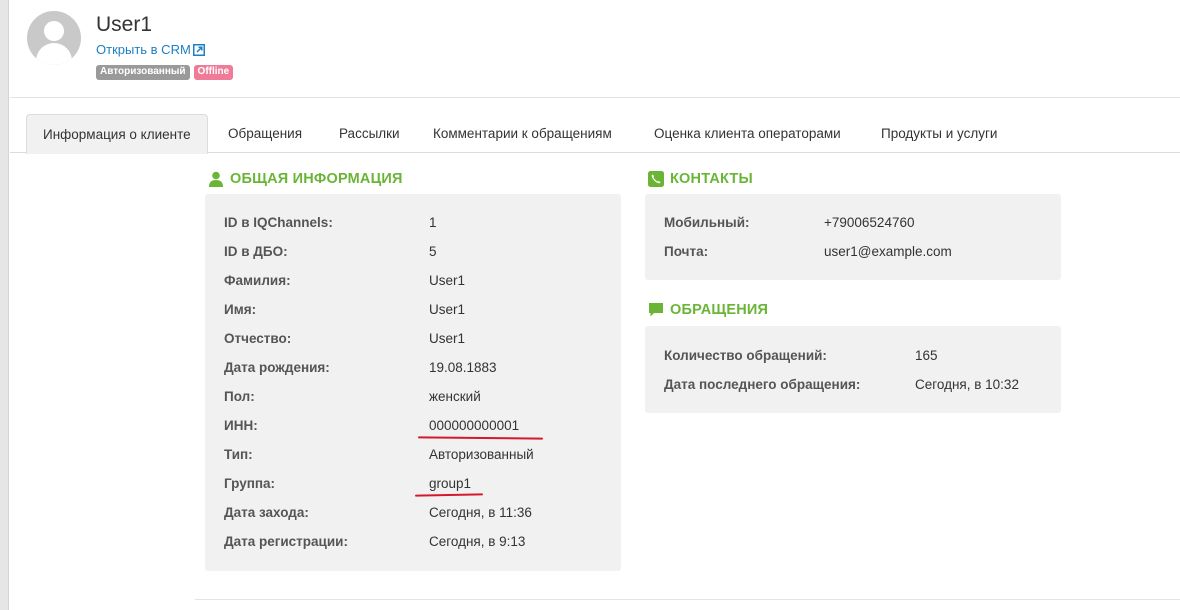 The image size is (1180, 610). What do you see at coordinates (522, 133) in the screenshot?
I see `tab-appeal-comments: Комментарии к обращениям` at bounding box center [522, 133].